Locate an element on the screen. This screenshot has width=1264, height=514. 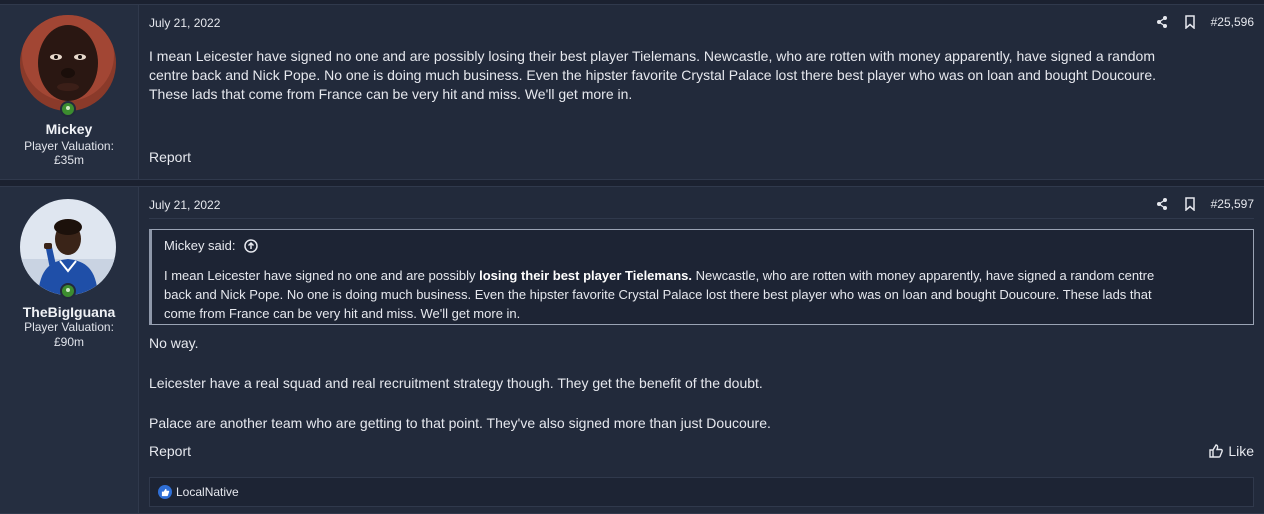
quote-bold-text: losing their best player Tielemans. is located at coordinates (585, 275).